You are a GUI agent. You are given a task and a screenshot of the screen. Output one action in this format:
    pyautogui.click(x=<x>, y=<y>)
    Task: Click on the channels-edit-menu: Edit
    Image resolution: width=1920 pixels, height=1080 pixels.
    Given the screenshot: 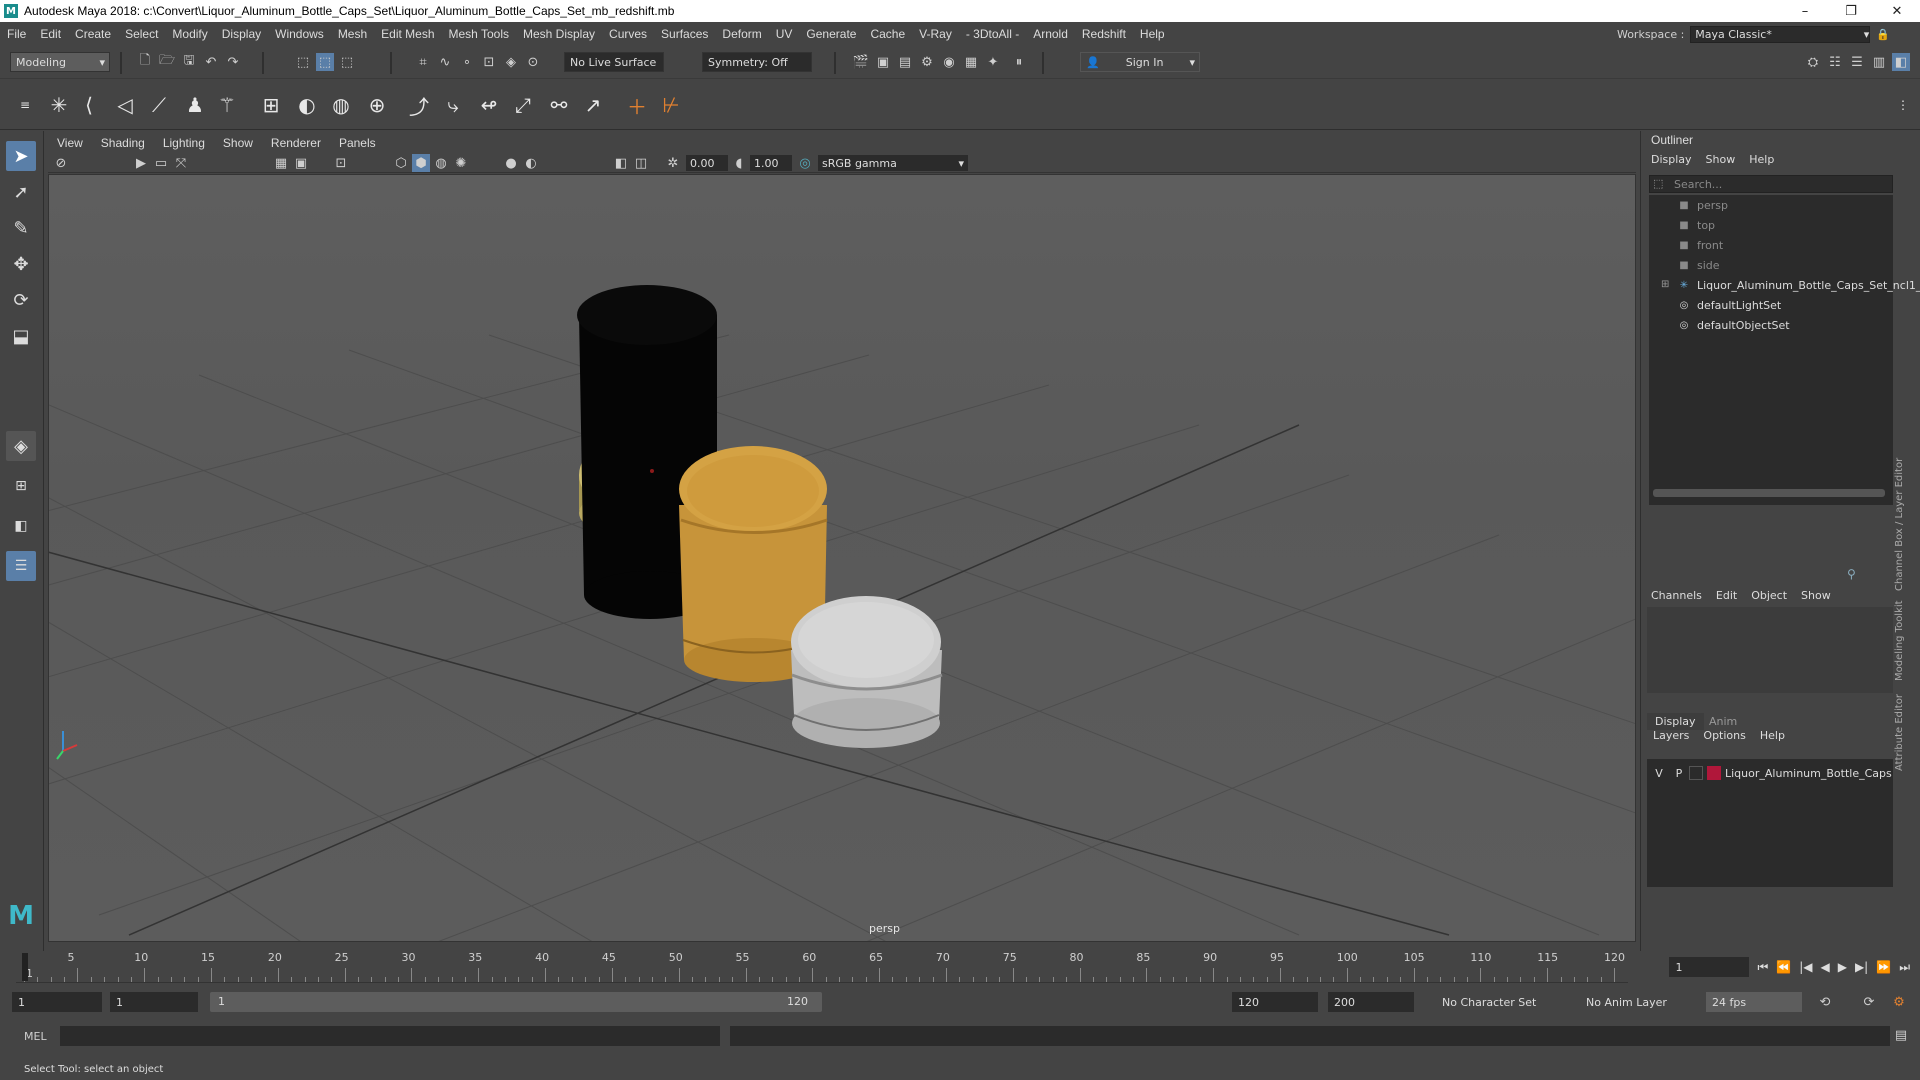 What is the action you would take?
    pyautogui.click(x=1726, y=595)
    